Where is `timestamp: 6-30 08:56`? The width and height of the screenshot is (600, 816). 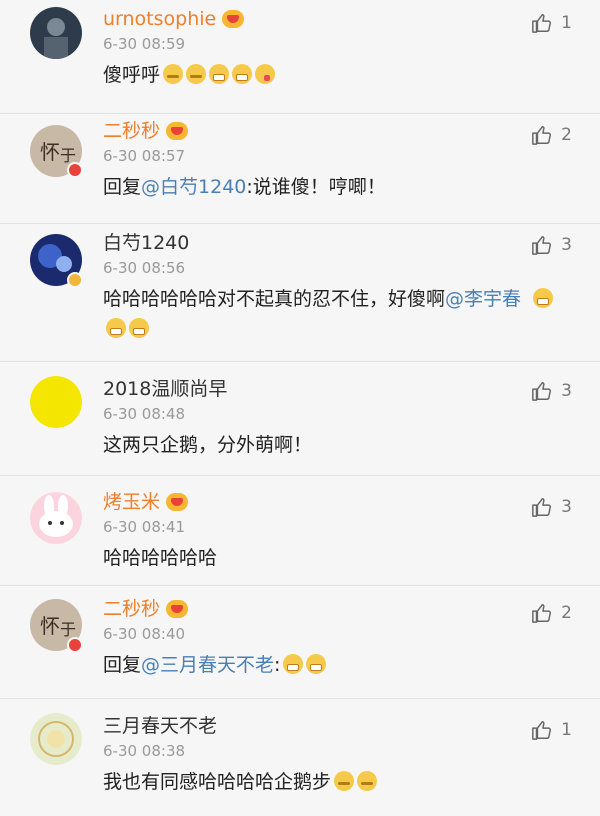 timestamp: 6-30 08:56 is located at coordinates (144, 268).